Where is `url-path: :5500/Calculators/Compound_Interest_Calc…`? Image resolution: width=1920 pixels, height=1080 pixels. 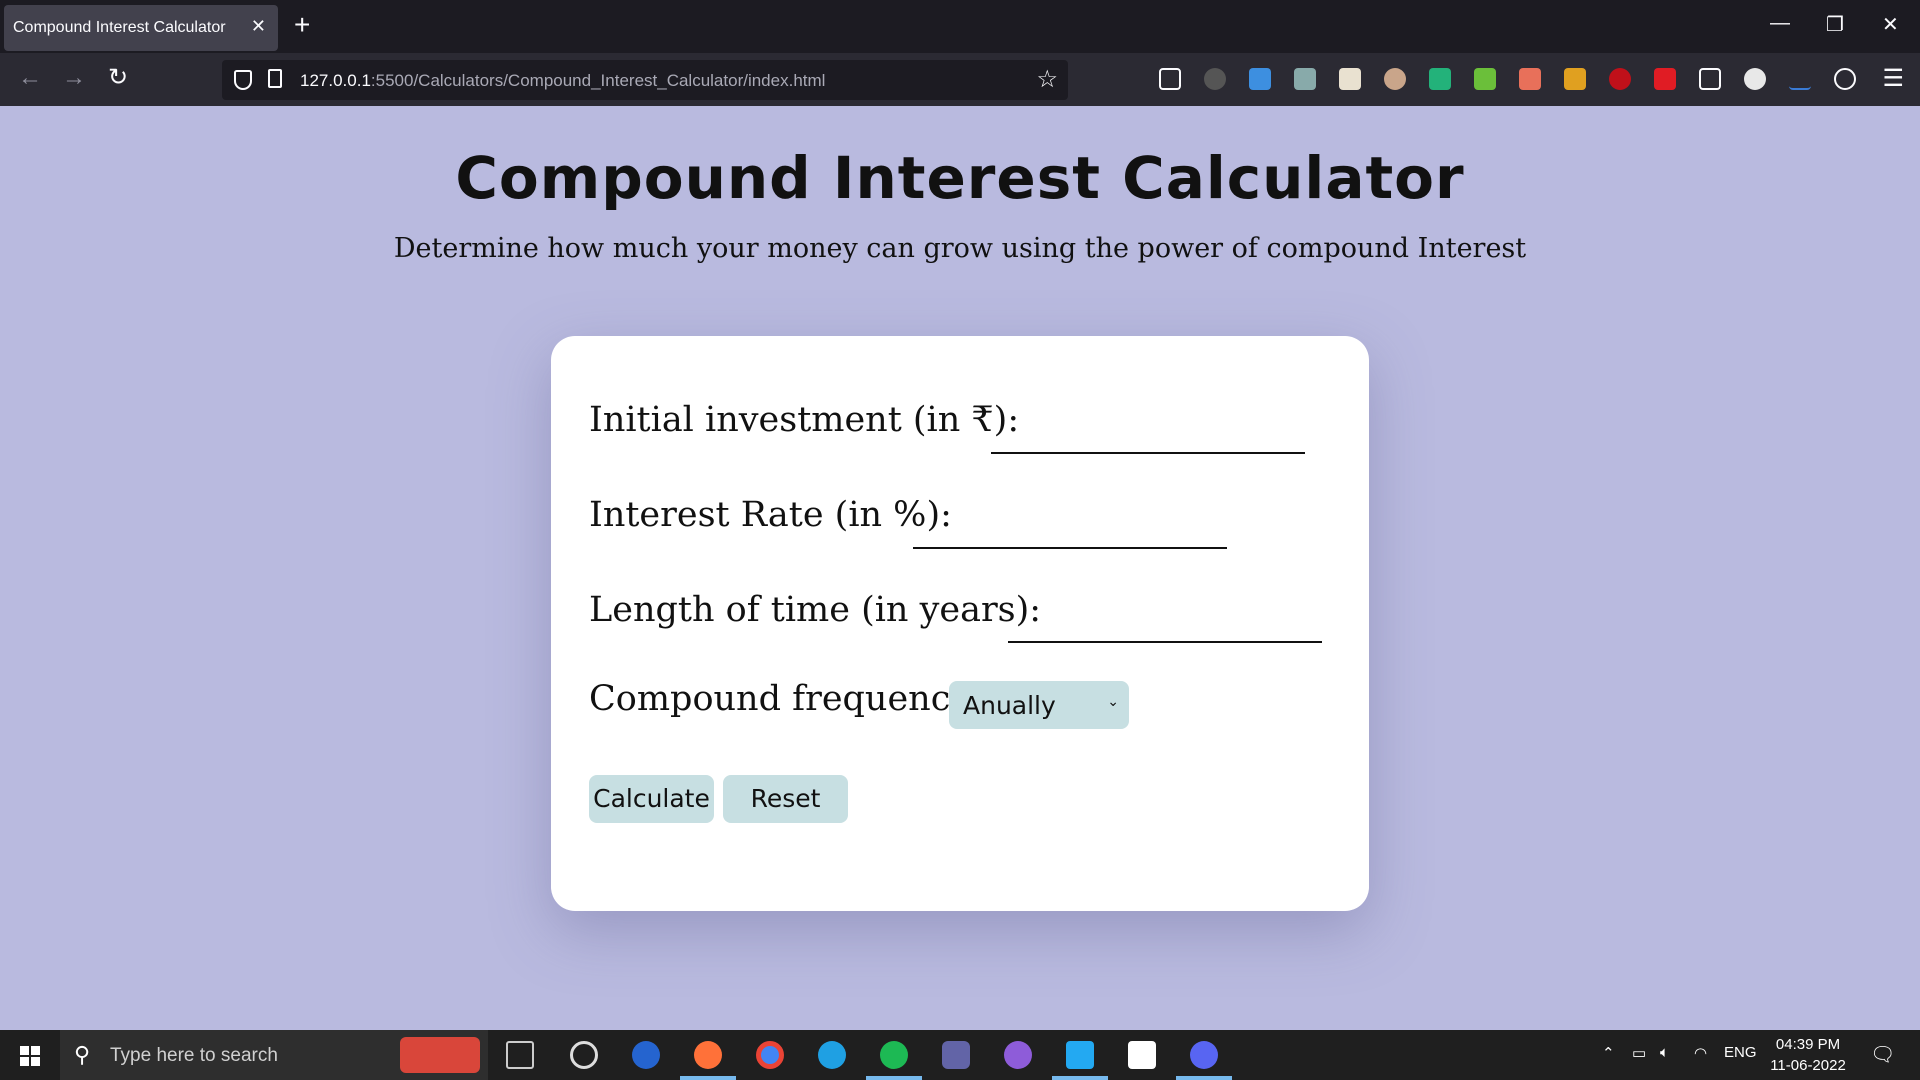
url-path: :5500/Calculators/Compound_Interest_Calc… is located at coordinates (598, 80).